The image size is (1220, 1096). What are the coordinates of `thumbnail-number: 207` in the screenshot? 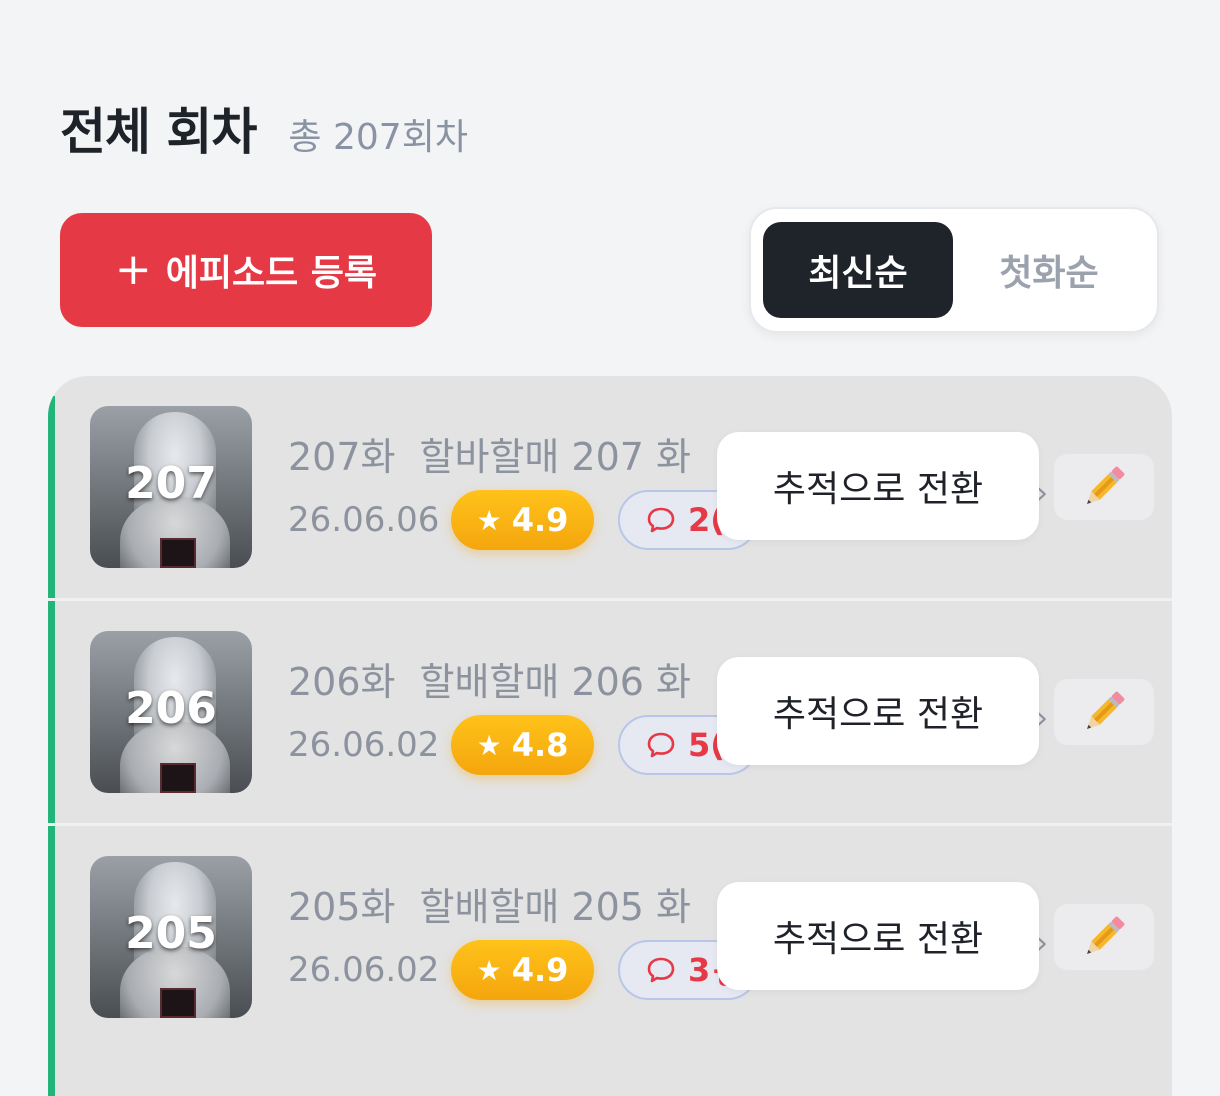 It's located at (171, 483).